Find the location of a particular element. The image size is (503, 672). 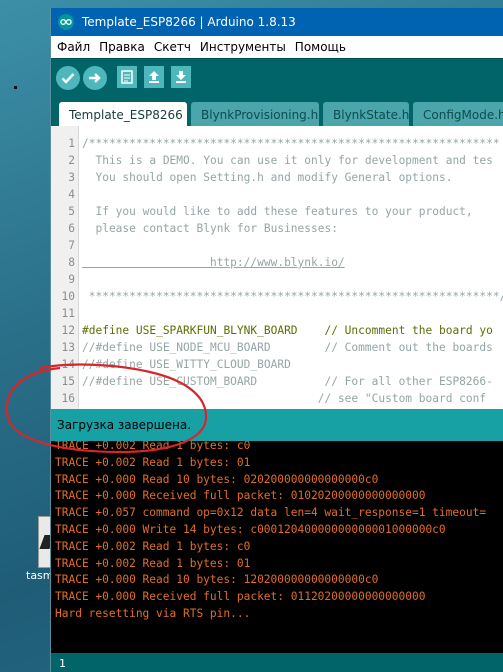

line-number: 16 is located at coordinates (68, 398).